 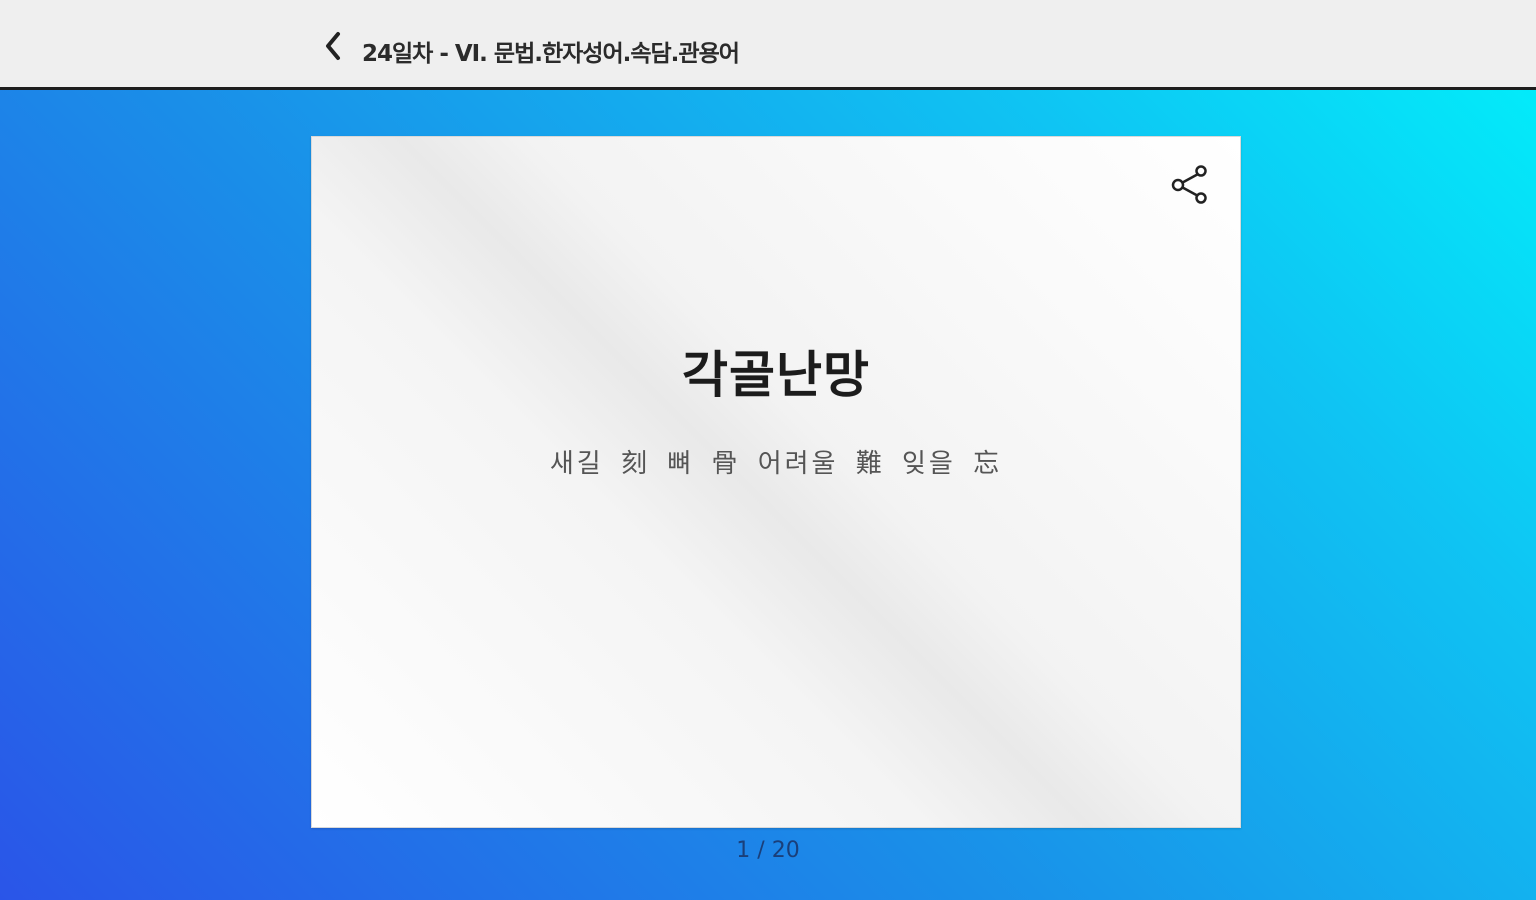 I want to click on chevron-left-icon, so click(x=333, y=46).